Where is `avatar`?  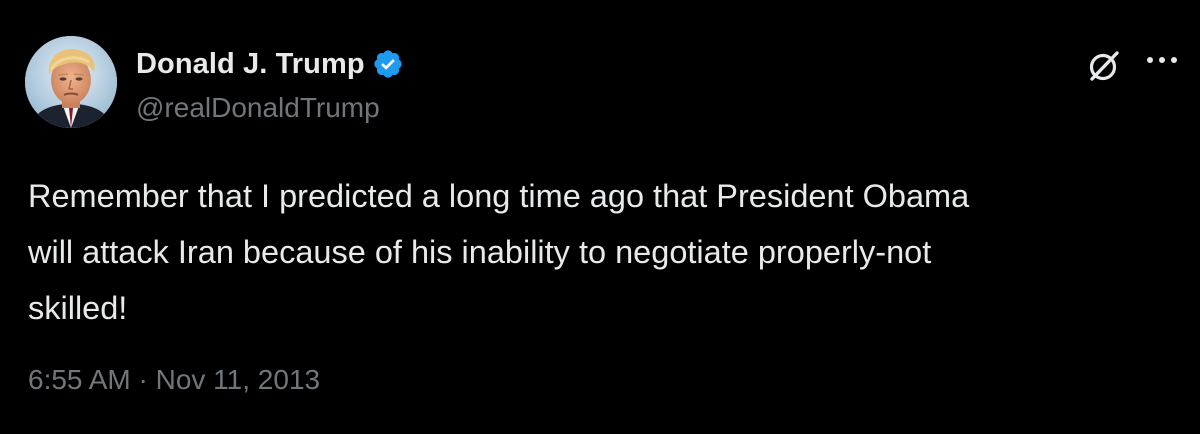
avatar is located at coordinates (71, 82).